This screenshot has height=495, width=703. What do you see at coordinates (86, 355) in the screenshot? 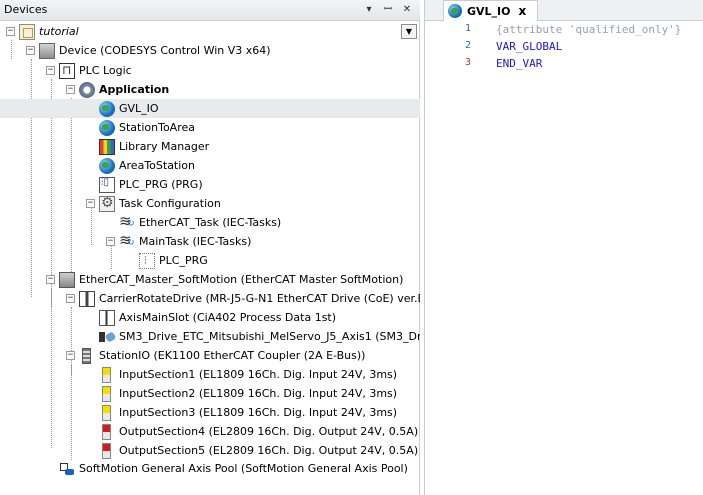
I see `coupler-icon` at bounding box center [86, 355].